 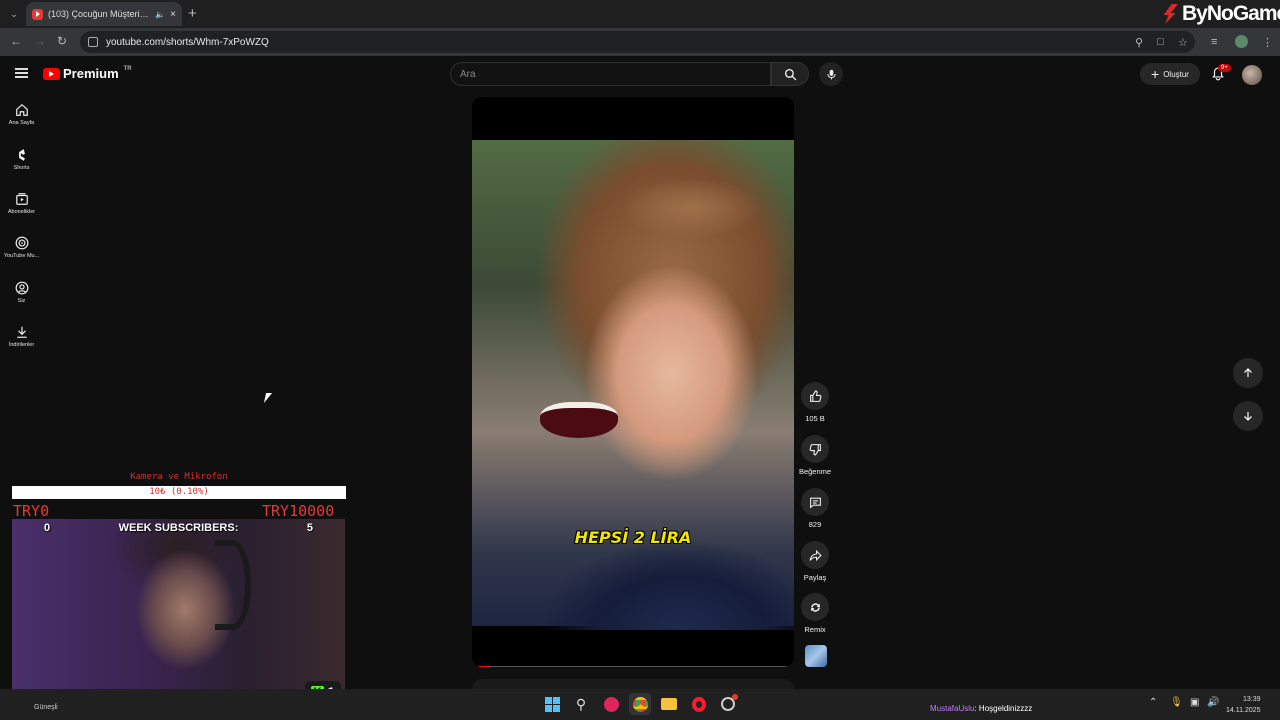 What do you see at coordinates (728, 704) in the screenshot?
I see `app-icon` at bounding box center [728, 704].